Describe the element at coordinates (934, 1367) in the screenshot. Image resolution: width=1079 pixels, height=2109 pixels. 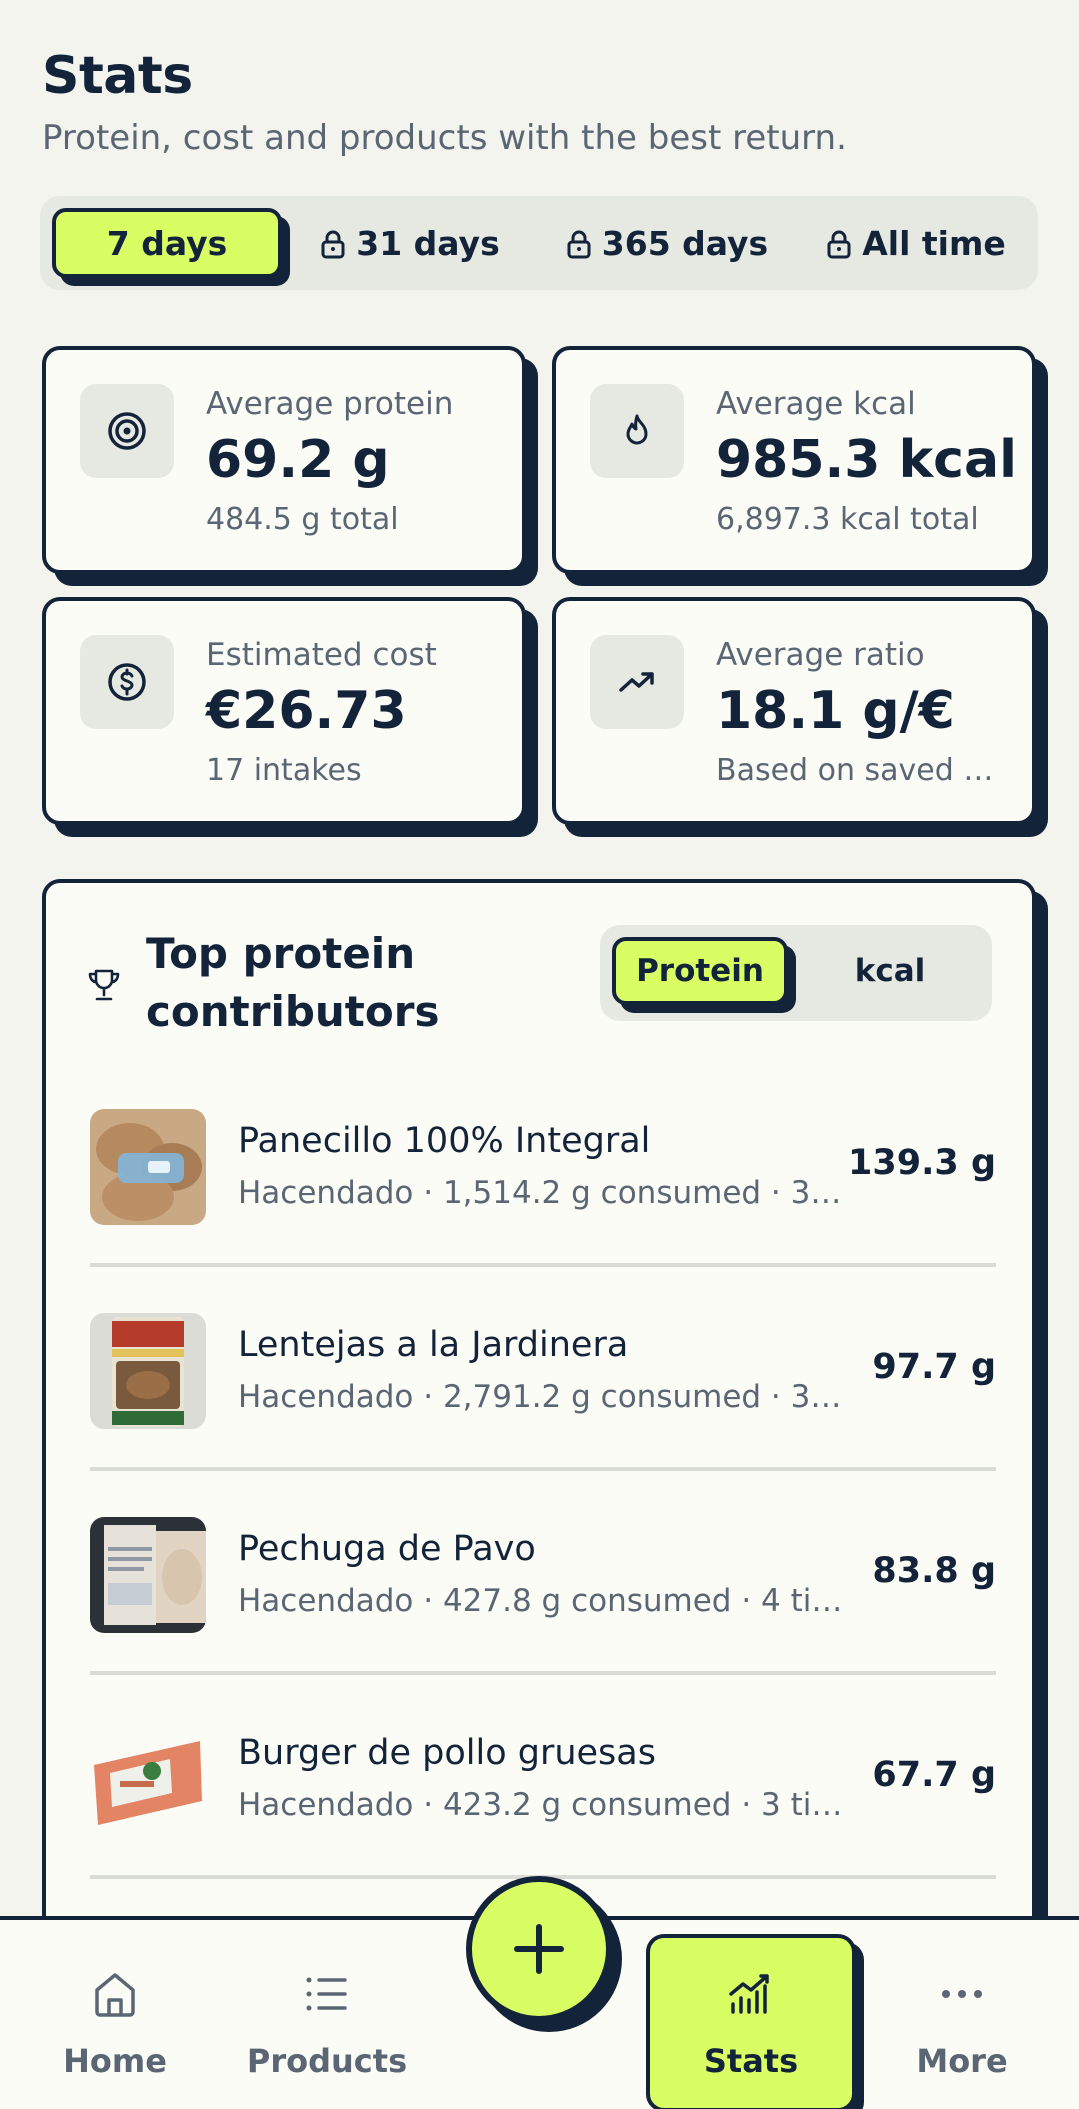
I see `product-protein: 97.7 g` at that location.